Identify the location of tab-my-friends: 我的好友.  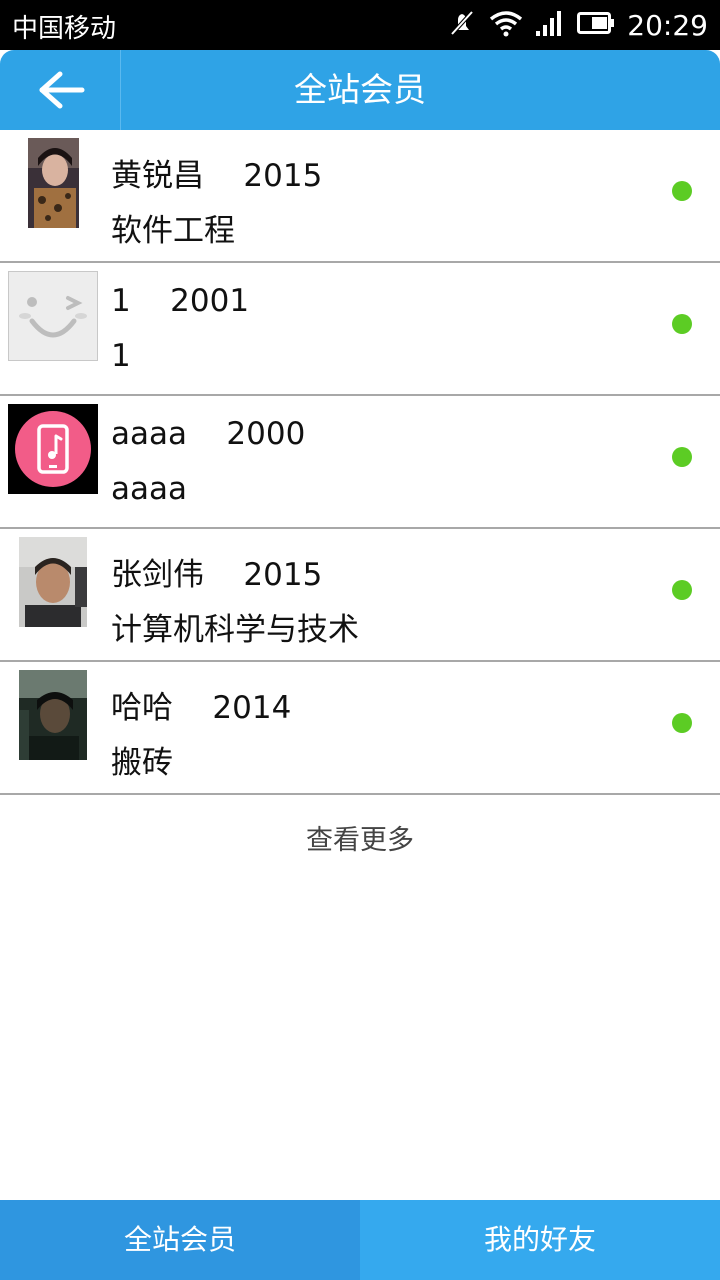
(540, 1240).